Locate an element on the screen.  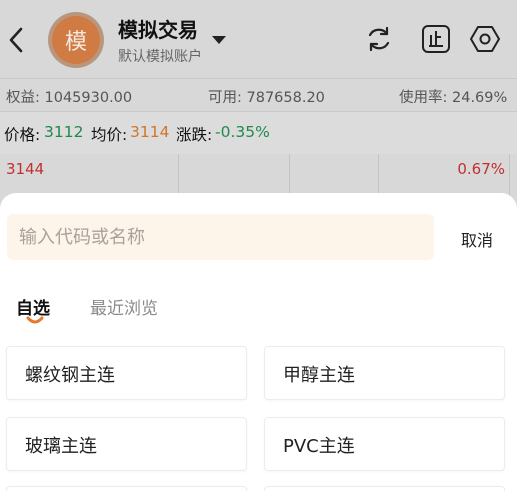
contract-card-label: 甲醇主连 is located at coordinates (319, 375).